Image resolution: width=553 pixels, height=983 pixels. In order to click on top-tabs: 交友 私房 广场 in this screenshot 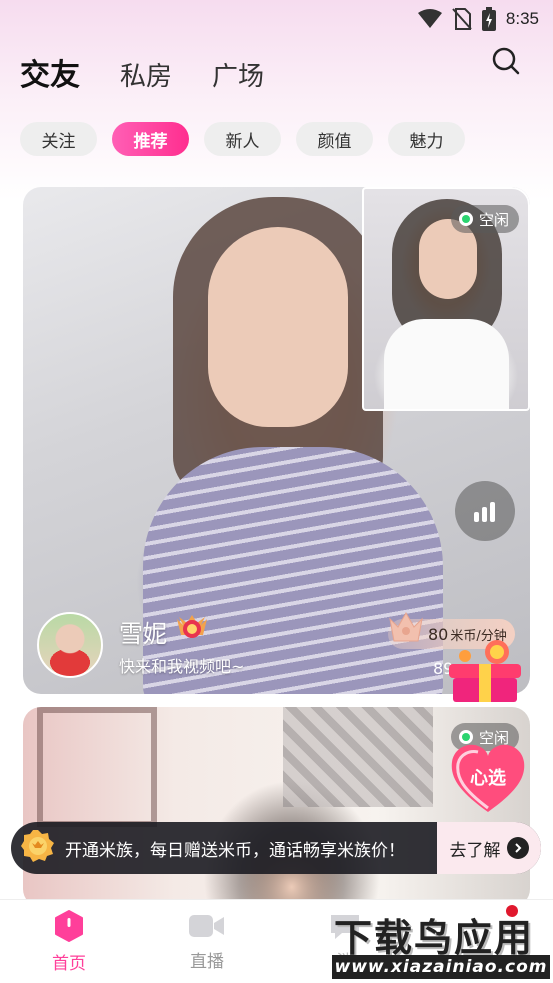, I will do `click(162, 72)`.